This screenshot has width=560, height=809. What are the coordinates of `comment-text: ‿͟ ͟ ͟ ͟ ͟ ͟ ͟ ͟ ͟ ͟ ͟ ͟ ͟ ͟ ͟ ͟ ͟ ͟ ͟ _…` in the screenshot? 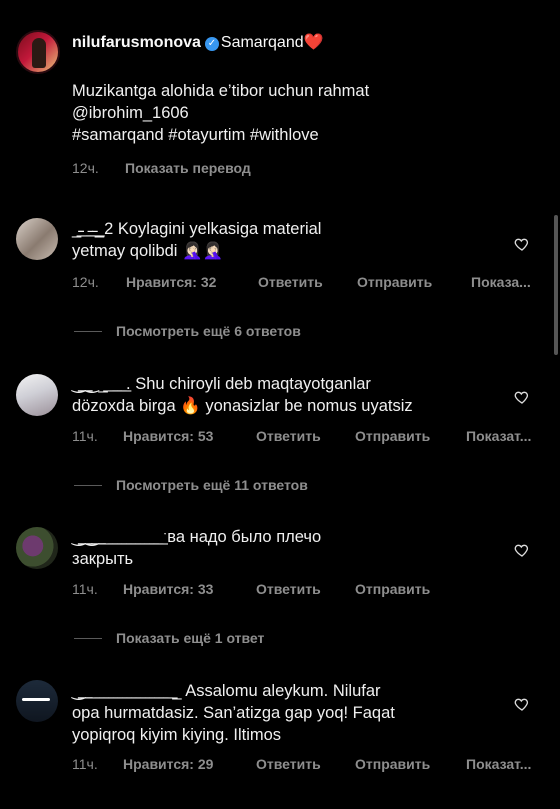 It's located at (233, 713).